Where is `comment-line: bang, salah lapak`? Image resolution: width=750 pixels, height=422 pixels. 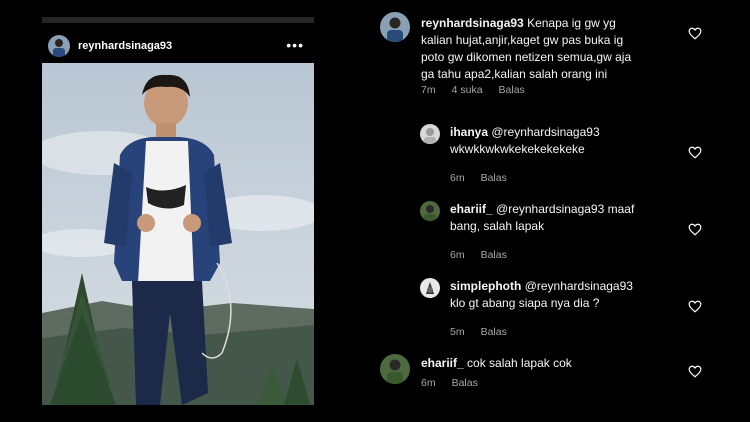 comment-line: bang, salah lapak is located at coordinates (497, 226).